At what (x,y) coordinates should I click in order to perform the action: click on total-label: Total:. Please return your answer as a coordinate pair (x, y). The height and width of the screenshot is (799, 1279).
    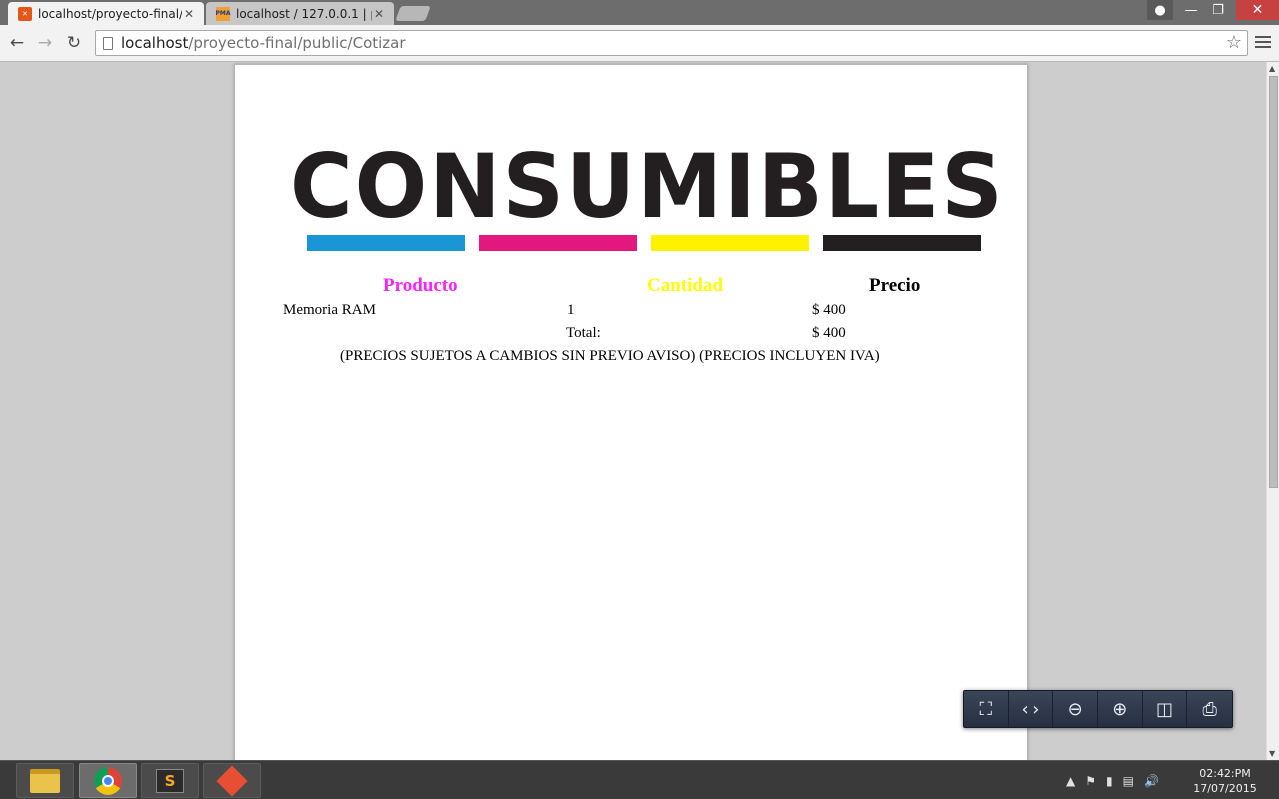
    Looking at the image, I should click on (583, 333).